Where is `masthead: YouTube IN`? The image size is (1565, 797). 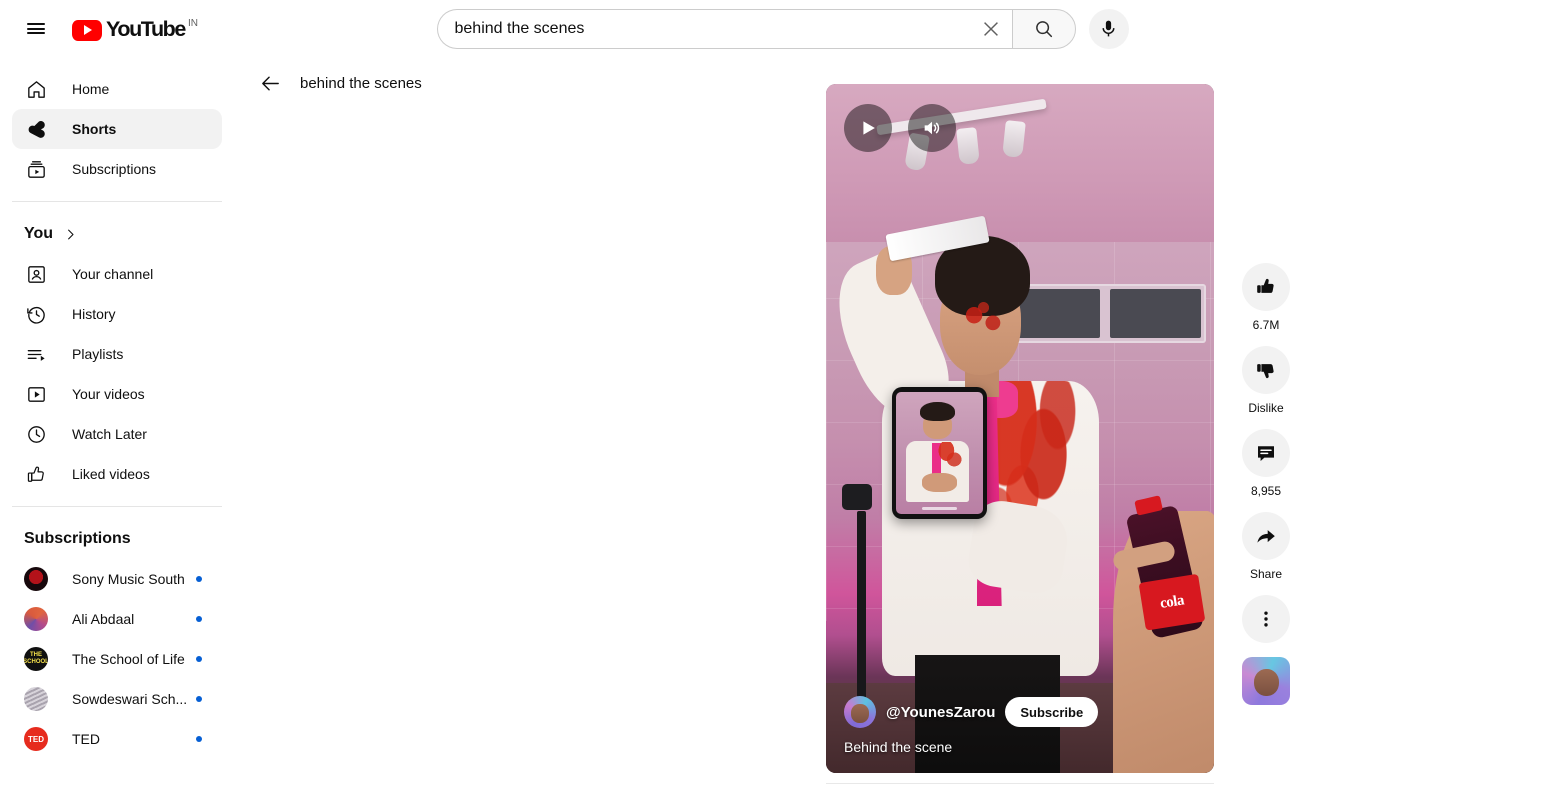 masthead: YouTube IN is located at coordinates (782, 28).